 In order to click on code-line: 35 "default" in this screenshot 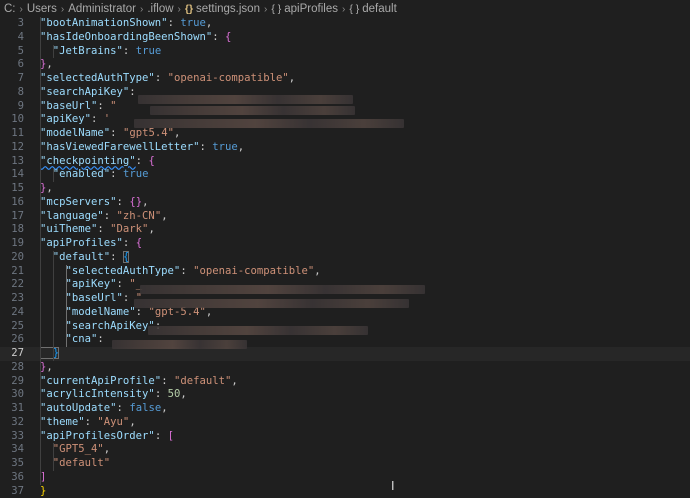, I will do `click(345, 464)`.